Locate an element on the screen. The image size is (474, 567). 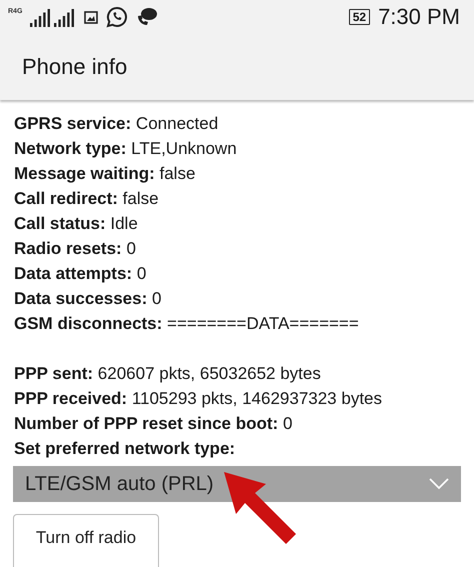
info-text: Data attempts: 0 is located at coordinates (81, 274).